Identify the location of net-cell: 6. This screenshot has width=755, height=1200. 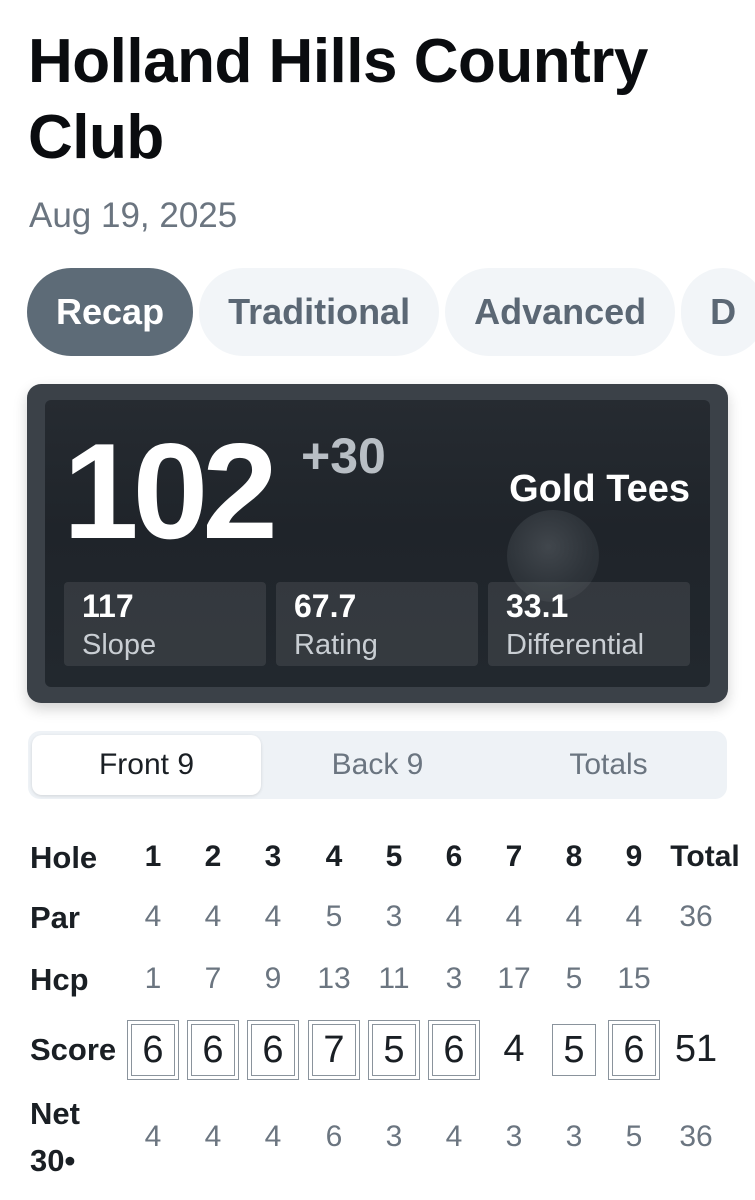
(334, 1136).